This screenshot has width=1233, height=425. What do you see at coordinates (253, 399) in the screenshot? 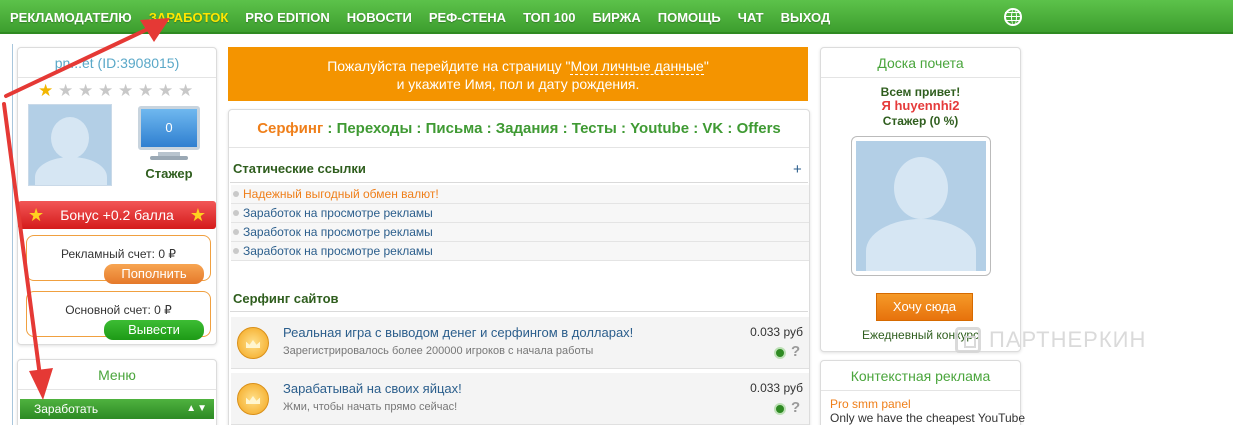
I see `crown-icon` at bounding box center [253, 399].